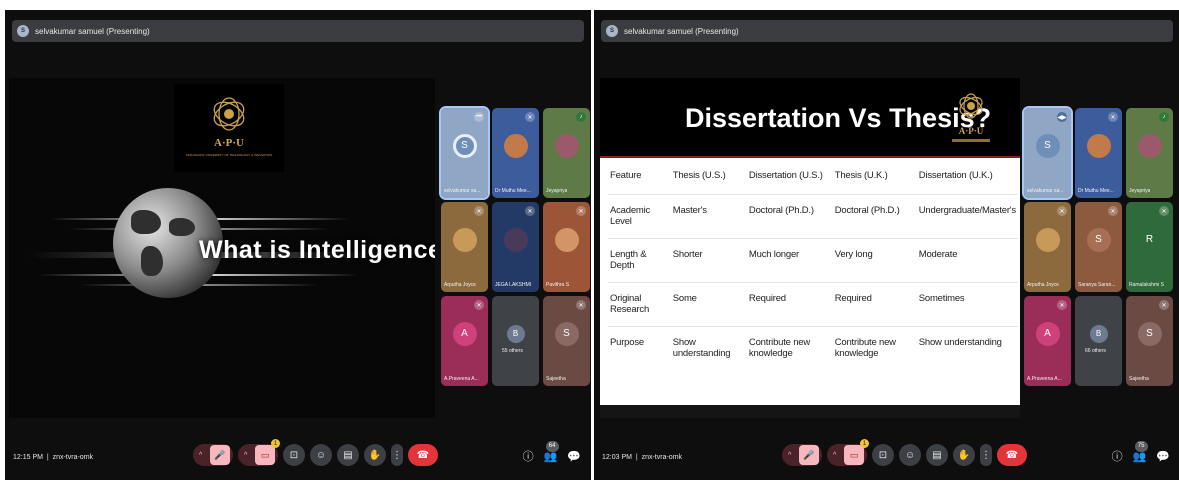  What do you see at coordinates (275, 443) in the screenshot?
I see `notification-badge: 1` at bounding box center [275, 443].